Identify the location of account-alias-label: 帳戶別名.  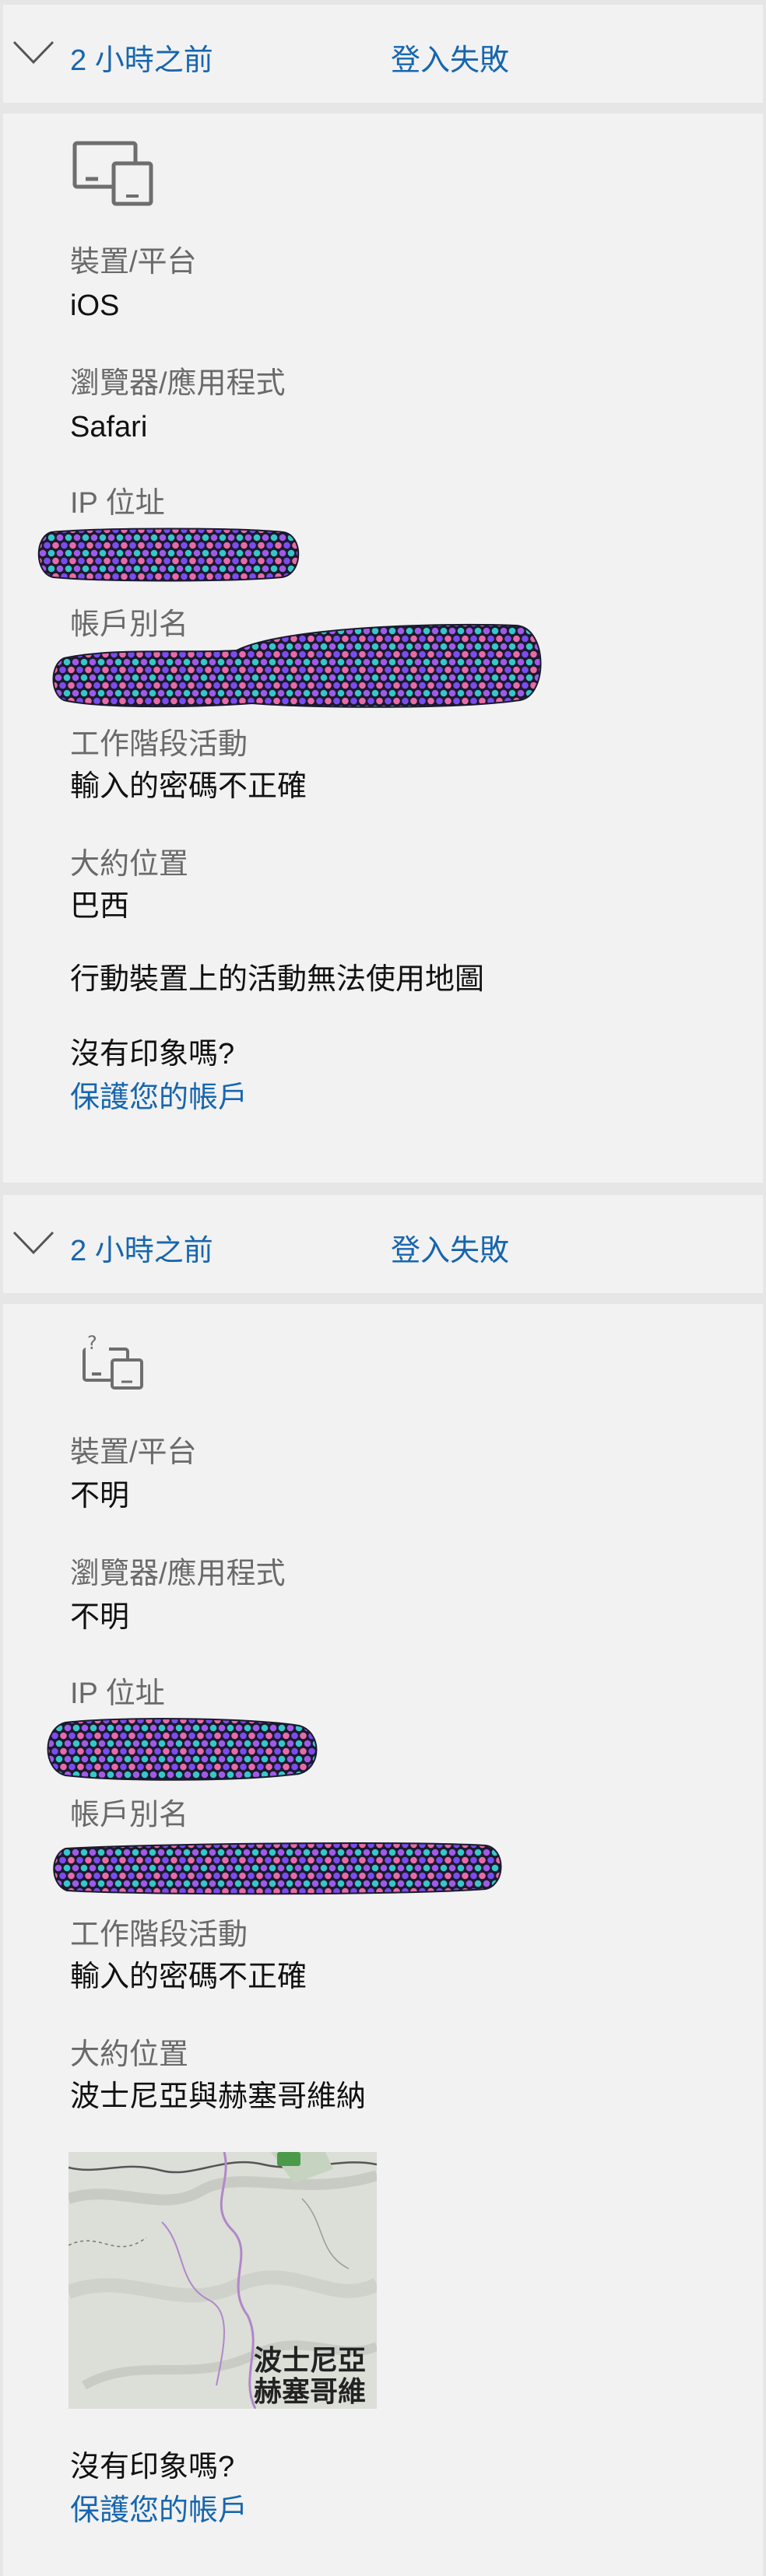
(129, 1815).